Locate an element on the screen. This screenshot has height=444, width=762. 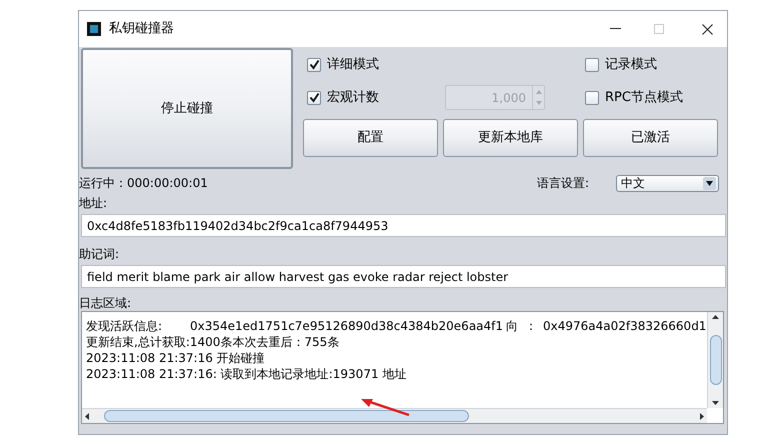
scroll-right-icon is located at coordinates (702, 416).